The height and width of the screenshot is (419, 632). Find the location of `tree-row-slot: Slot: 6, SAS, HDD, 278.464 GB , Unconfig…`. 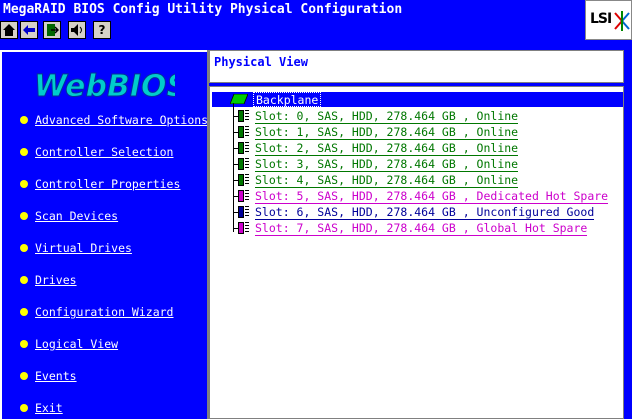

tree-row-slot: Slot: 6, SAS, HDD, 278.464 GB , Unconfig… is located at coordinates (416, 212).